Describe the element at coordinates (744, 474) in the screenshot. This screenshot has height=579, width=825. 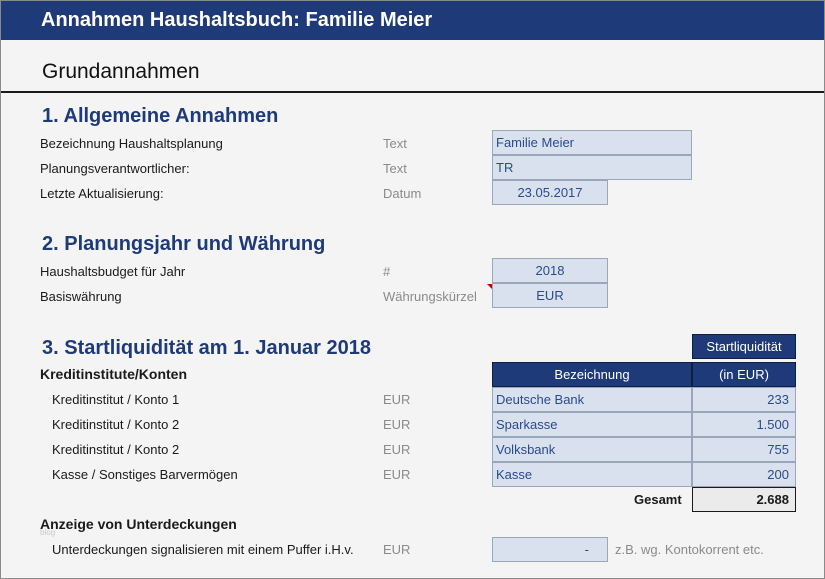
I see `account-amount-input: 200` at that location.